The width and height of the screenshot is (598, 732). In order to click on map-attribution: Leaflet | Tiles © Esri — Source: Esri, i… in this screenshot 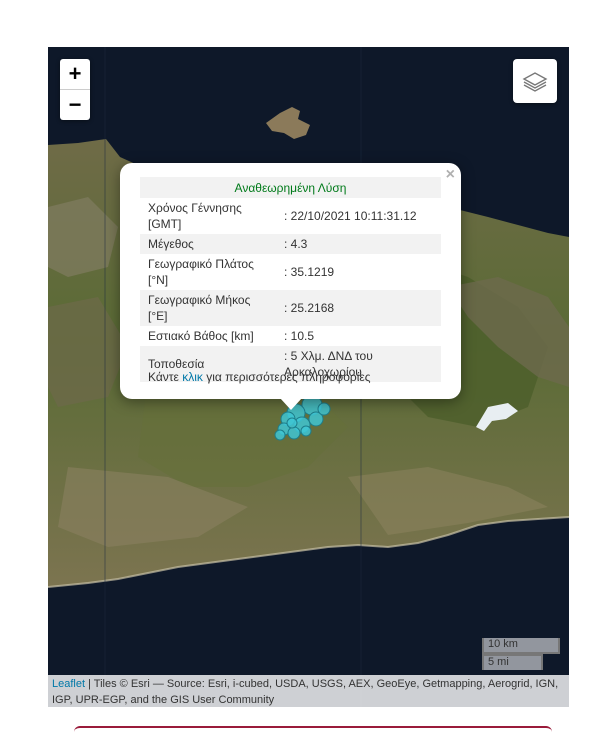, I will do `click(308, 691)`.